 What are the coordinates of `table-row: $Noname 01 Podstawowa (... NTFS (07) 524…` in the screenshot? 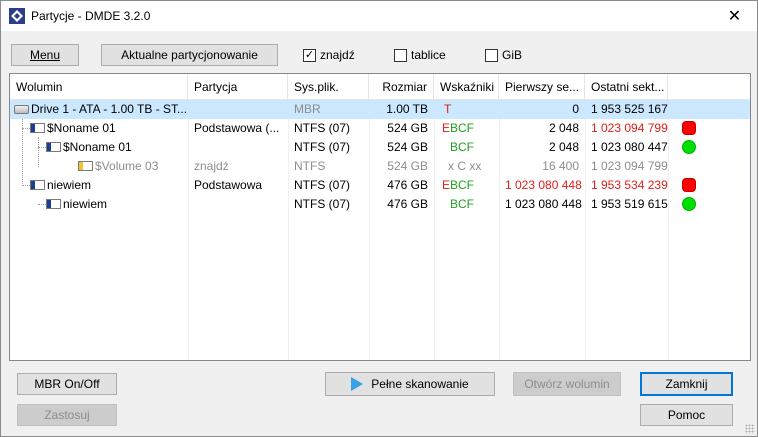 It's located at (380, 128).